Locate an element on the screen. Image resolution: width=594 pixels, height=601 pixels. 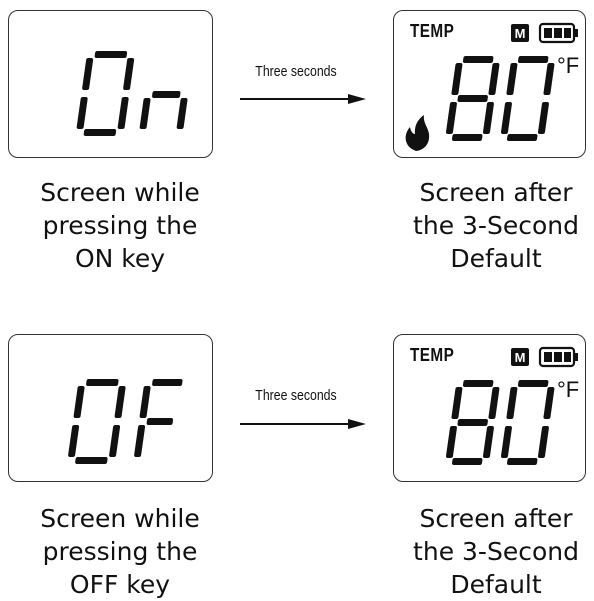
caption-left-1: Screen while pressing the ON key is located at coordinates (120, 225).